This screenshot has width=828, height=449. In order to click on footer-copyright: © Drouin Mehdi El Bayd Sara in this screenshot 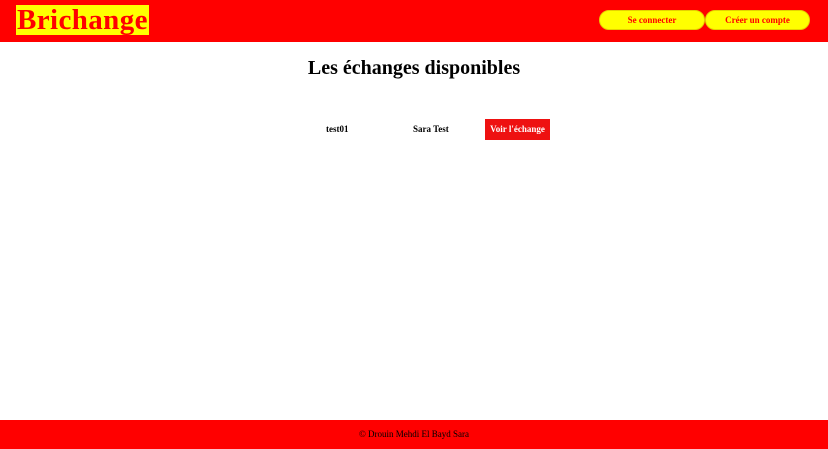, I will do `click(414, 434)`.